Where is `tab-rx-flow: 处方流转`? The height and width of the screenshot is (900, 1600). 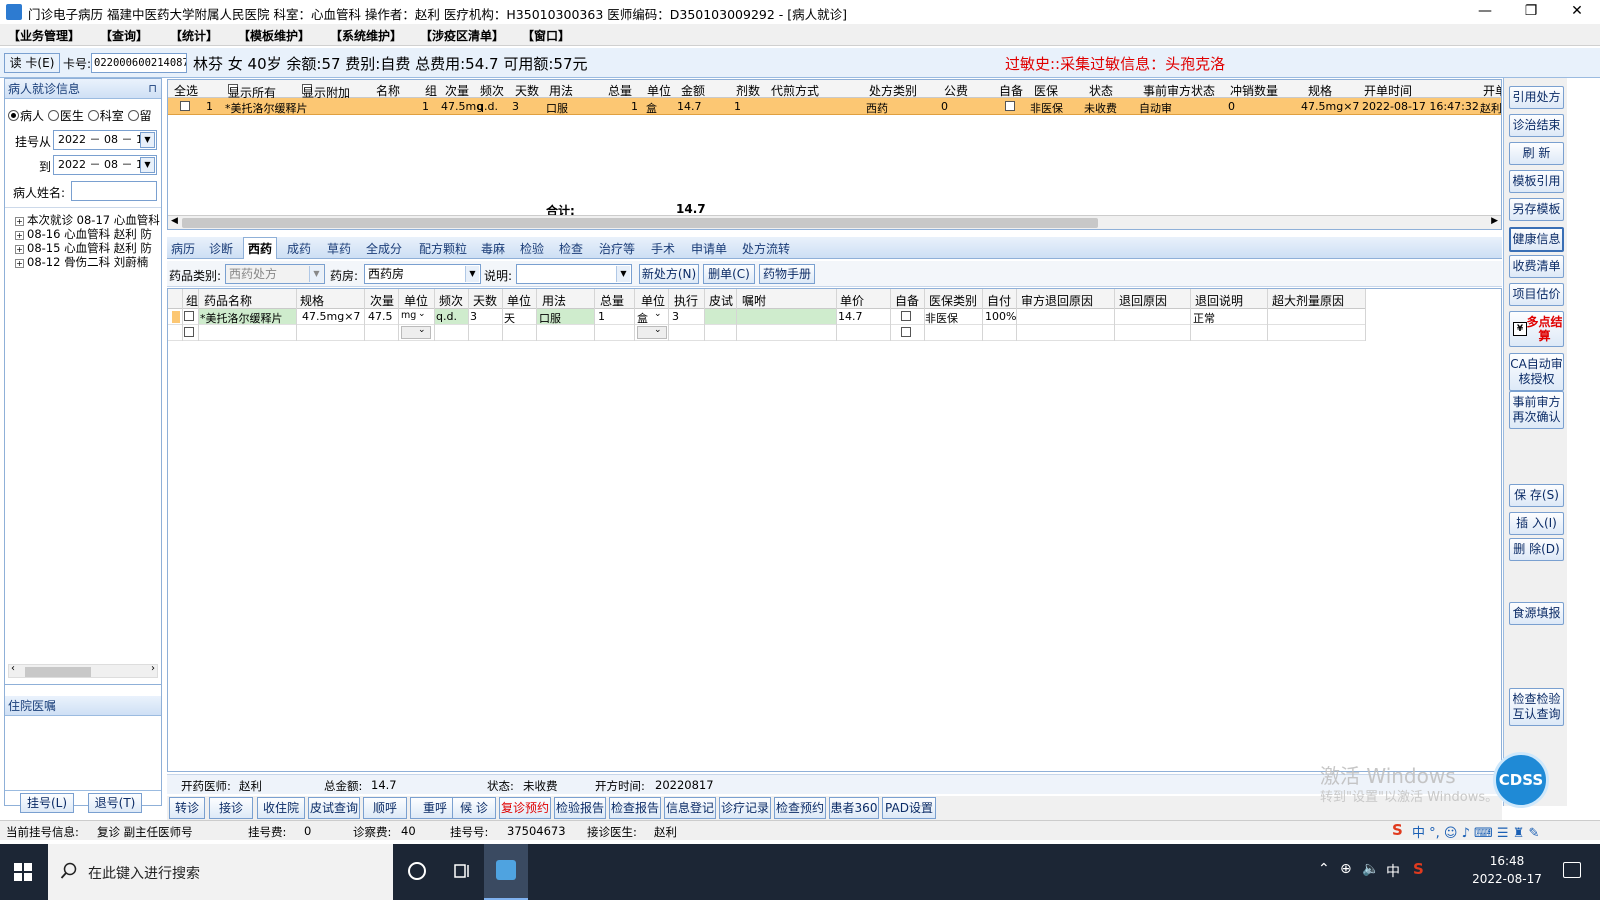
tab-rx-flow: 处方流转 is located at coordinates (766, 248).